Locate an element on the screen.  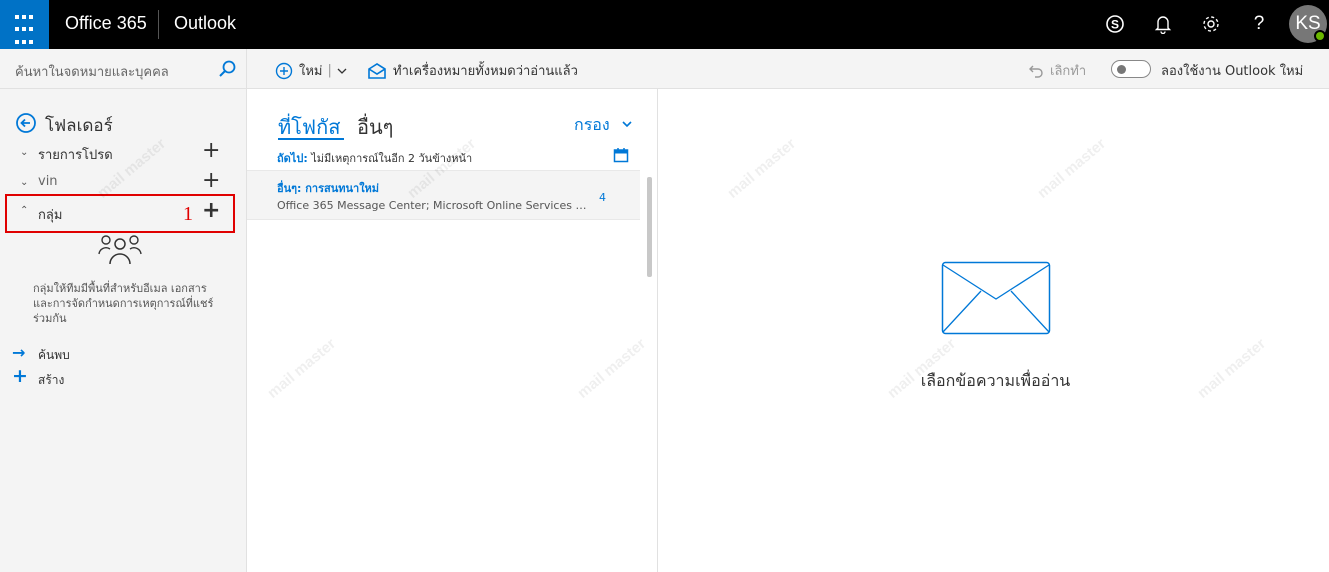
toggle-knob is located at coordinates (1121, 69).